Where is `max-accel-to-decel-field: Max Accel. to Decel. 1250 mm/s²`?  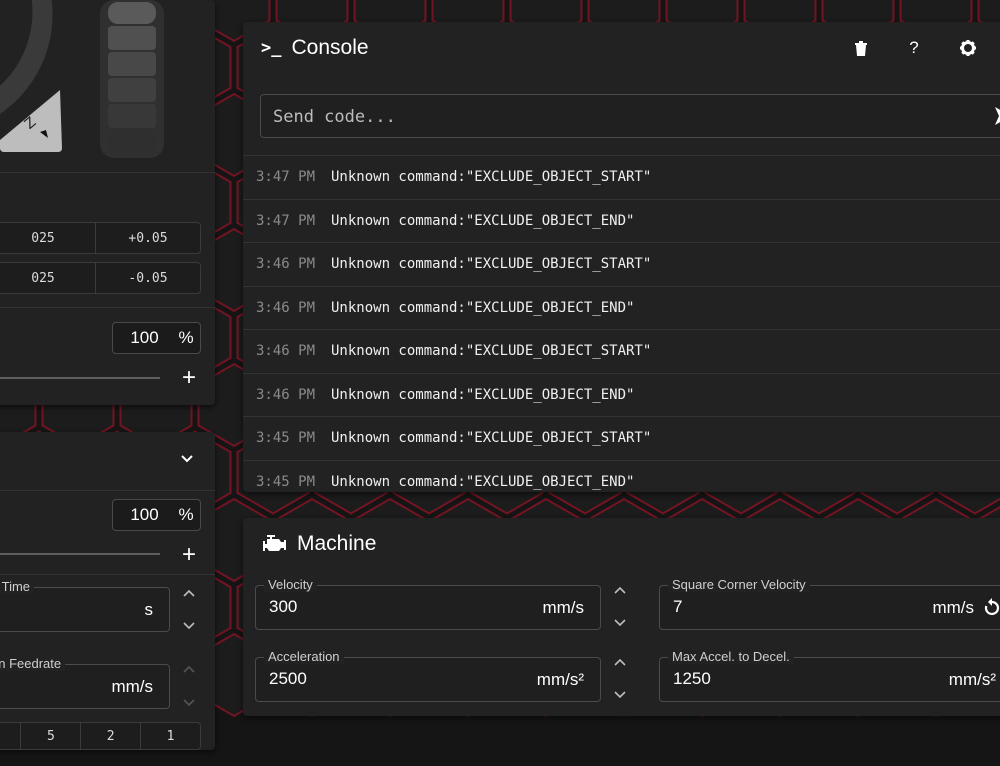
max-accel-to-decel-field: Max Accel. to Decel. 1250 mm/s² is located at coordinates (829, 676).